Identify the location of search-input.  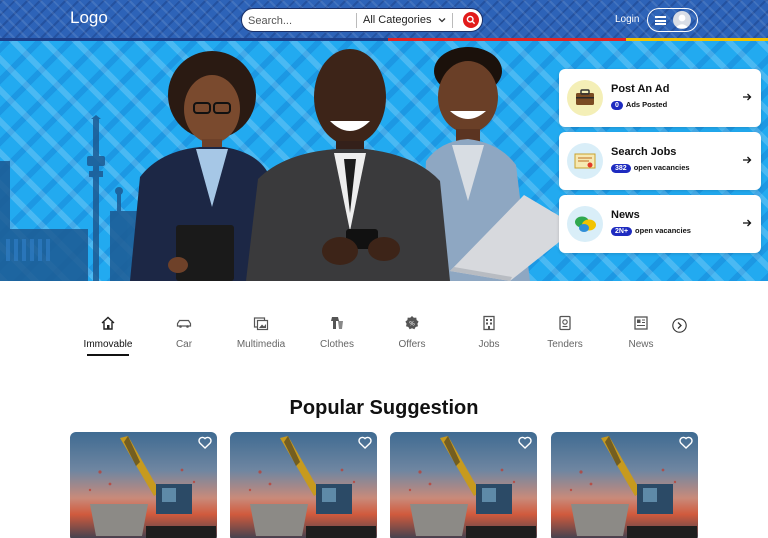
(300, 20).